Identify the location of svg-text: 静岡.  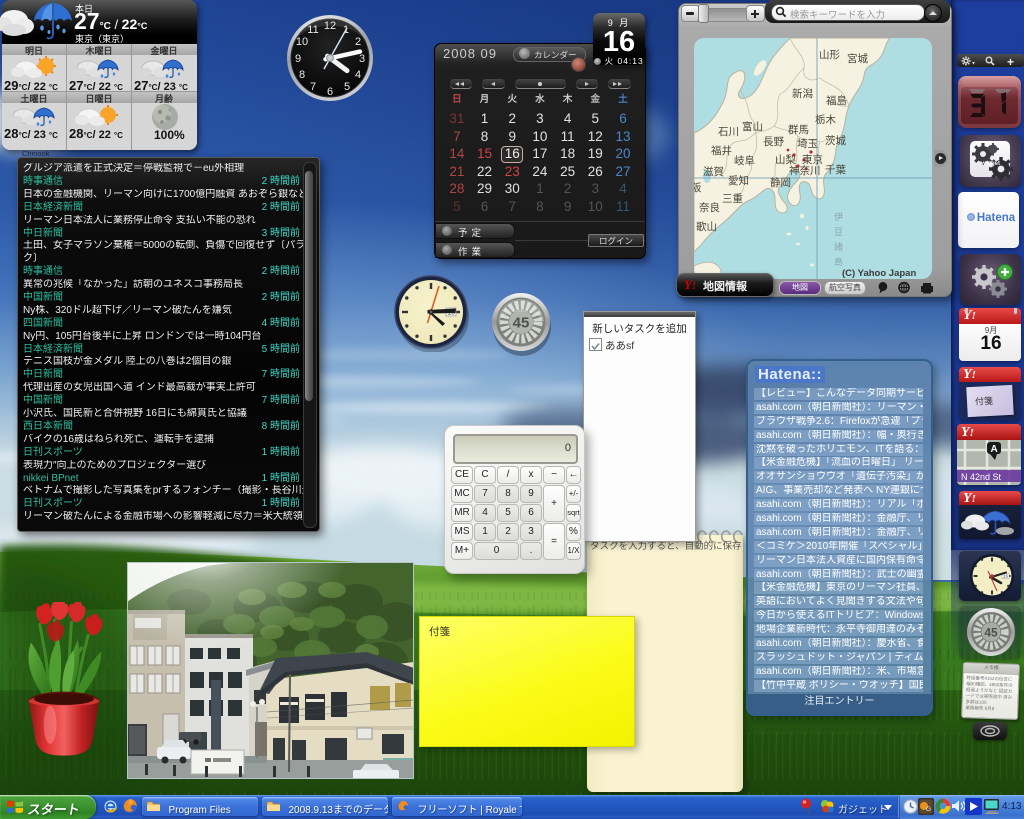
(780, 182).